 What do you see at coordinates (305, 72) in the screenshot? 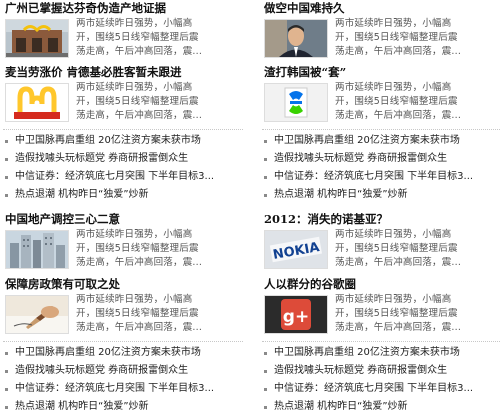
I see `news-headline: 渣打韩国被“套”` at bounding box center [305, 72].